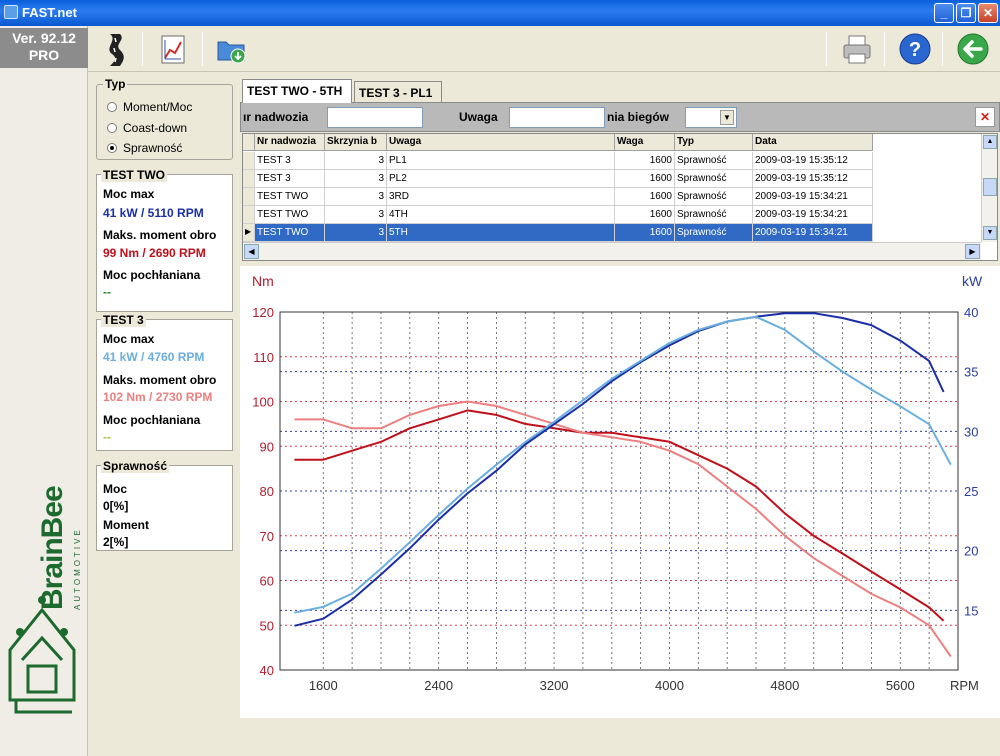  Describe the element at coordinates (973, 49) in the screenshot. I see `back-arrow-icon` at that location.